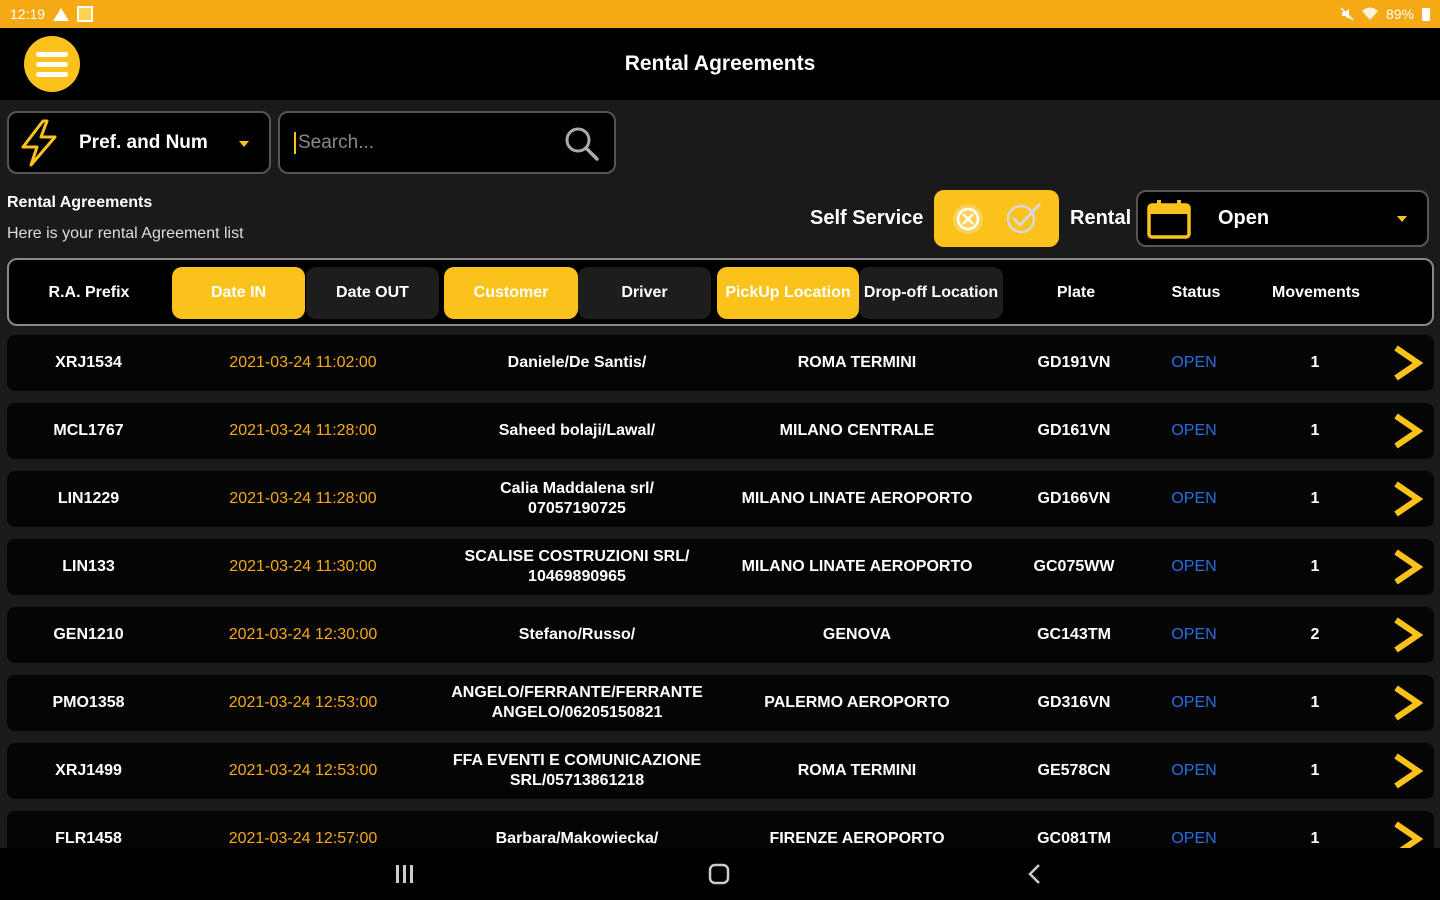 The height and width of the screenshot is (900, 1440). What do you see at coordinates (931, 293) in the screenshot?
I see `column-dropoff-location: Drop-off Location` at bounding box center [931, 293].